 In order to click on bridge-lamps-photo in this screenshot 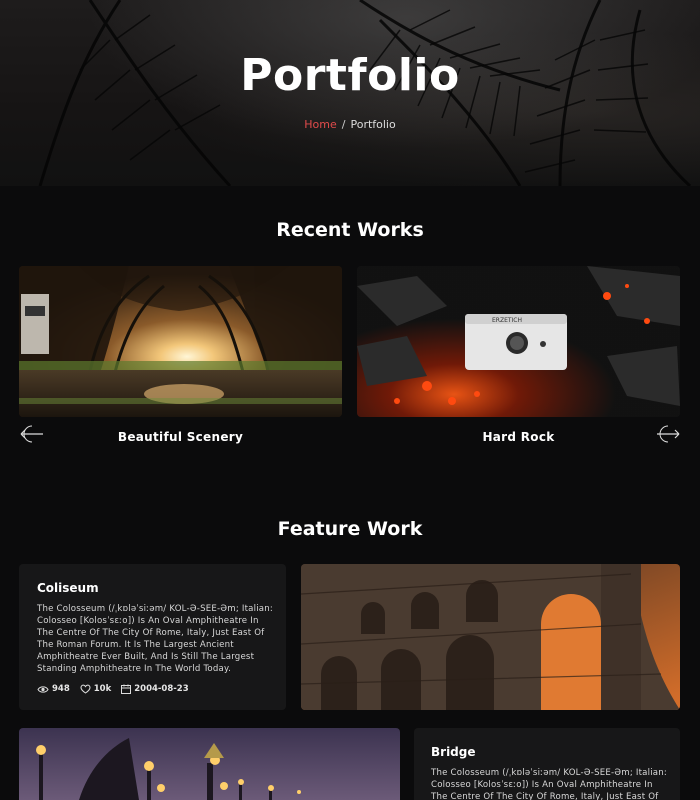, I will do `click(209, 764)`.